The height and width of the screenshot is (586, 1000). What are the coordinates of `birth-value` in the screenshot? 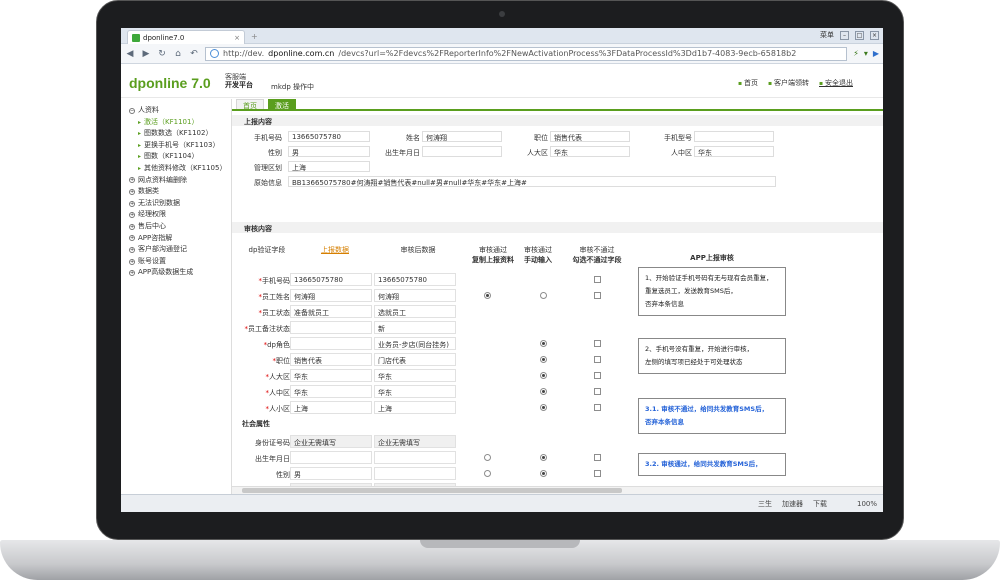 It's located at (462, 151).